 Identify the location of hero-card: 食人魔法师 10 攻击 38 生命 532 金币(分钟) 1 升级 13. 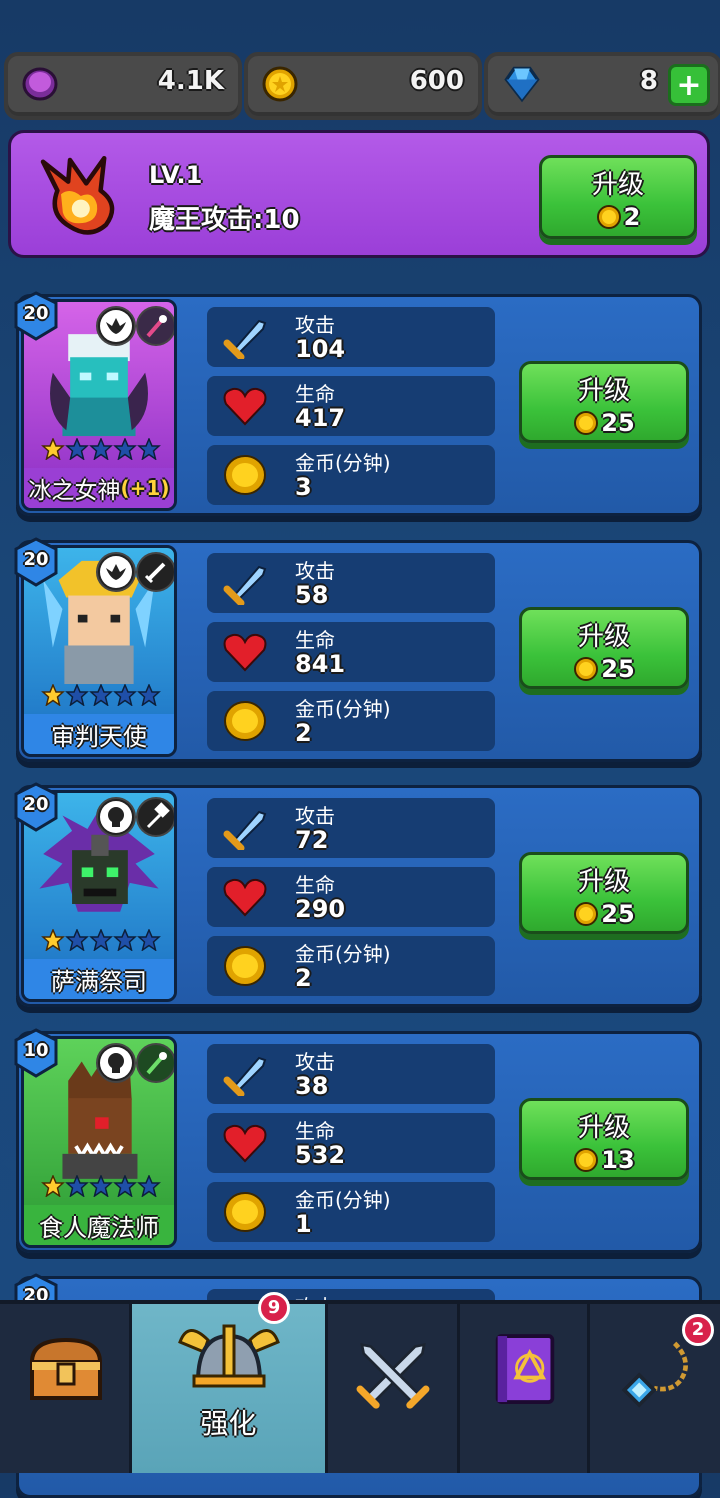
(357, 1140).